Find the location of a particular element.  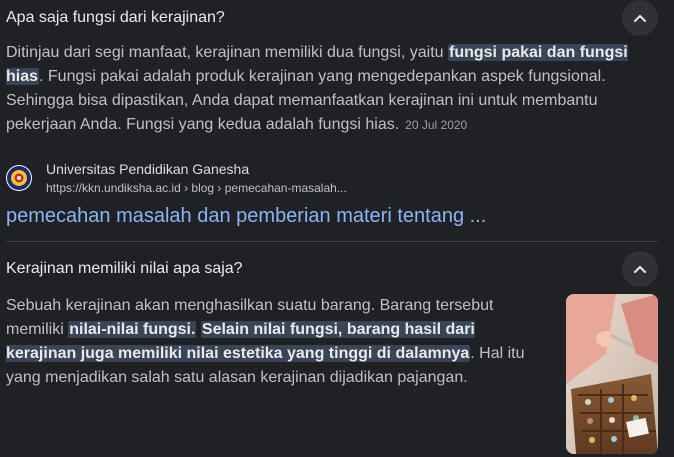

answer-2-highlight-1: nilai-nilai fungsi. is located at coordinates (132, 329).